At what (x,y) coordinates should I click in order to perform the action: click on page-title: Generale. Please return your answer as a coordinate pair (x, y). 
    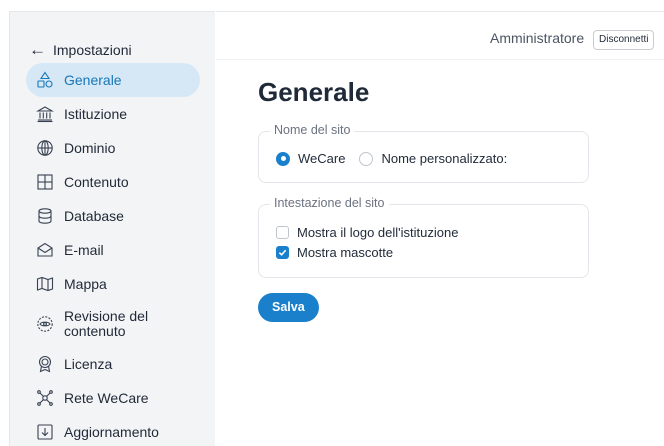
    Looking at the image, I should click on (314, 92).